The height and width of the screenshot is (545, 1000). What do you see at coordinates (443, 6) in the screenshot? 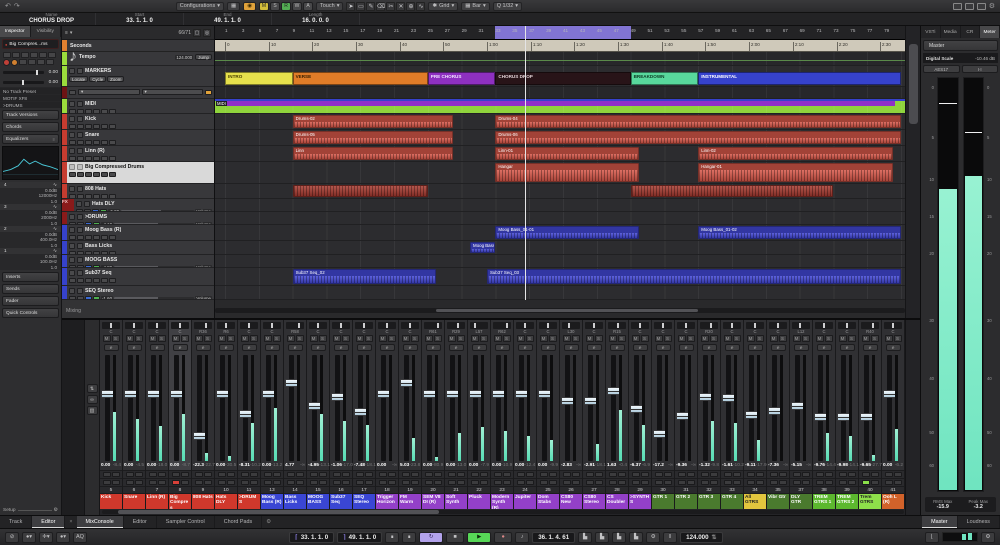
I see `snap-type-dropdown: ✱ Grid ▾` at bounding box center [443, 6].